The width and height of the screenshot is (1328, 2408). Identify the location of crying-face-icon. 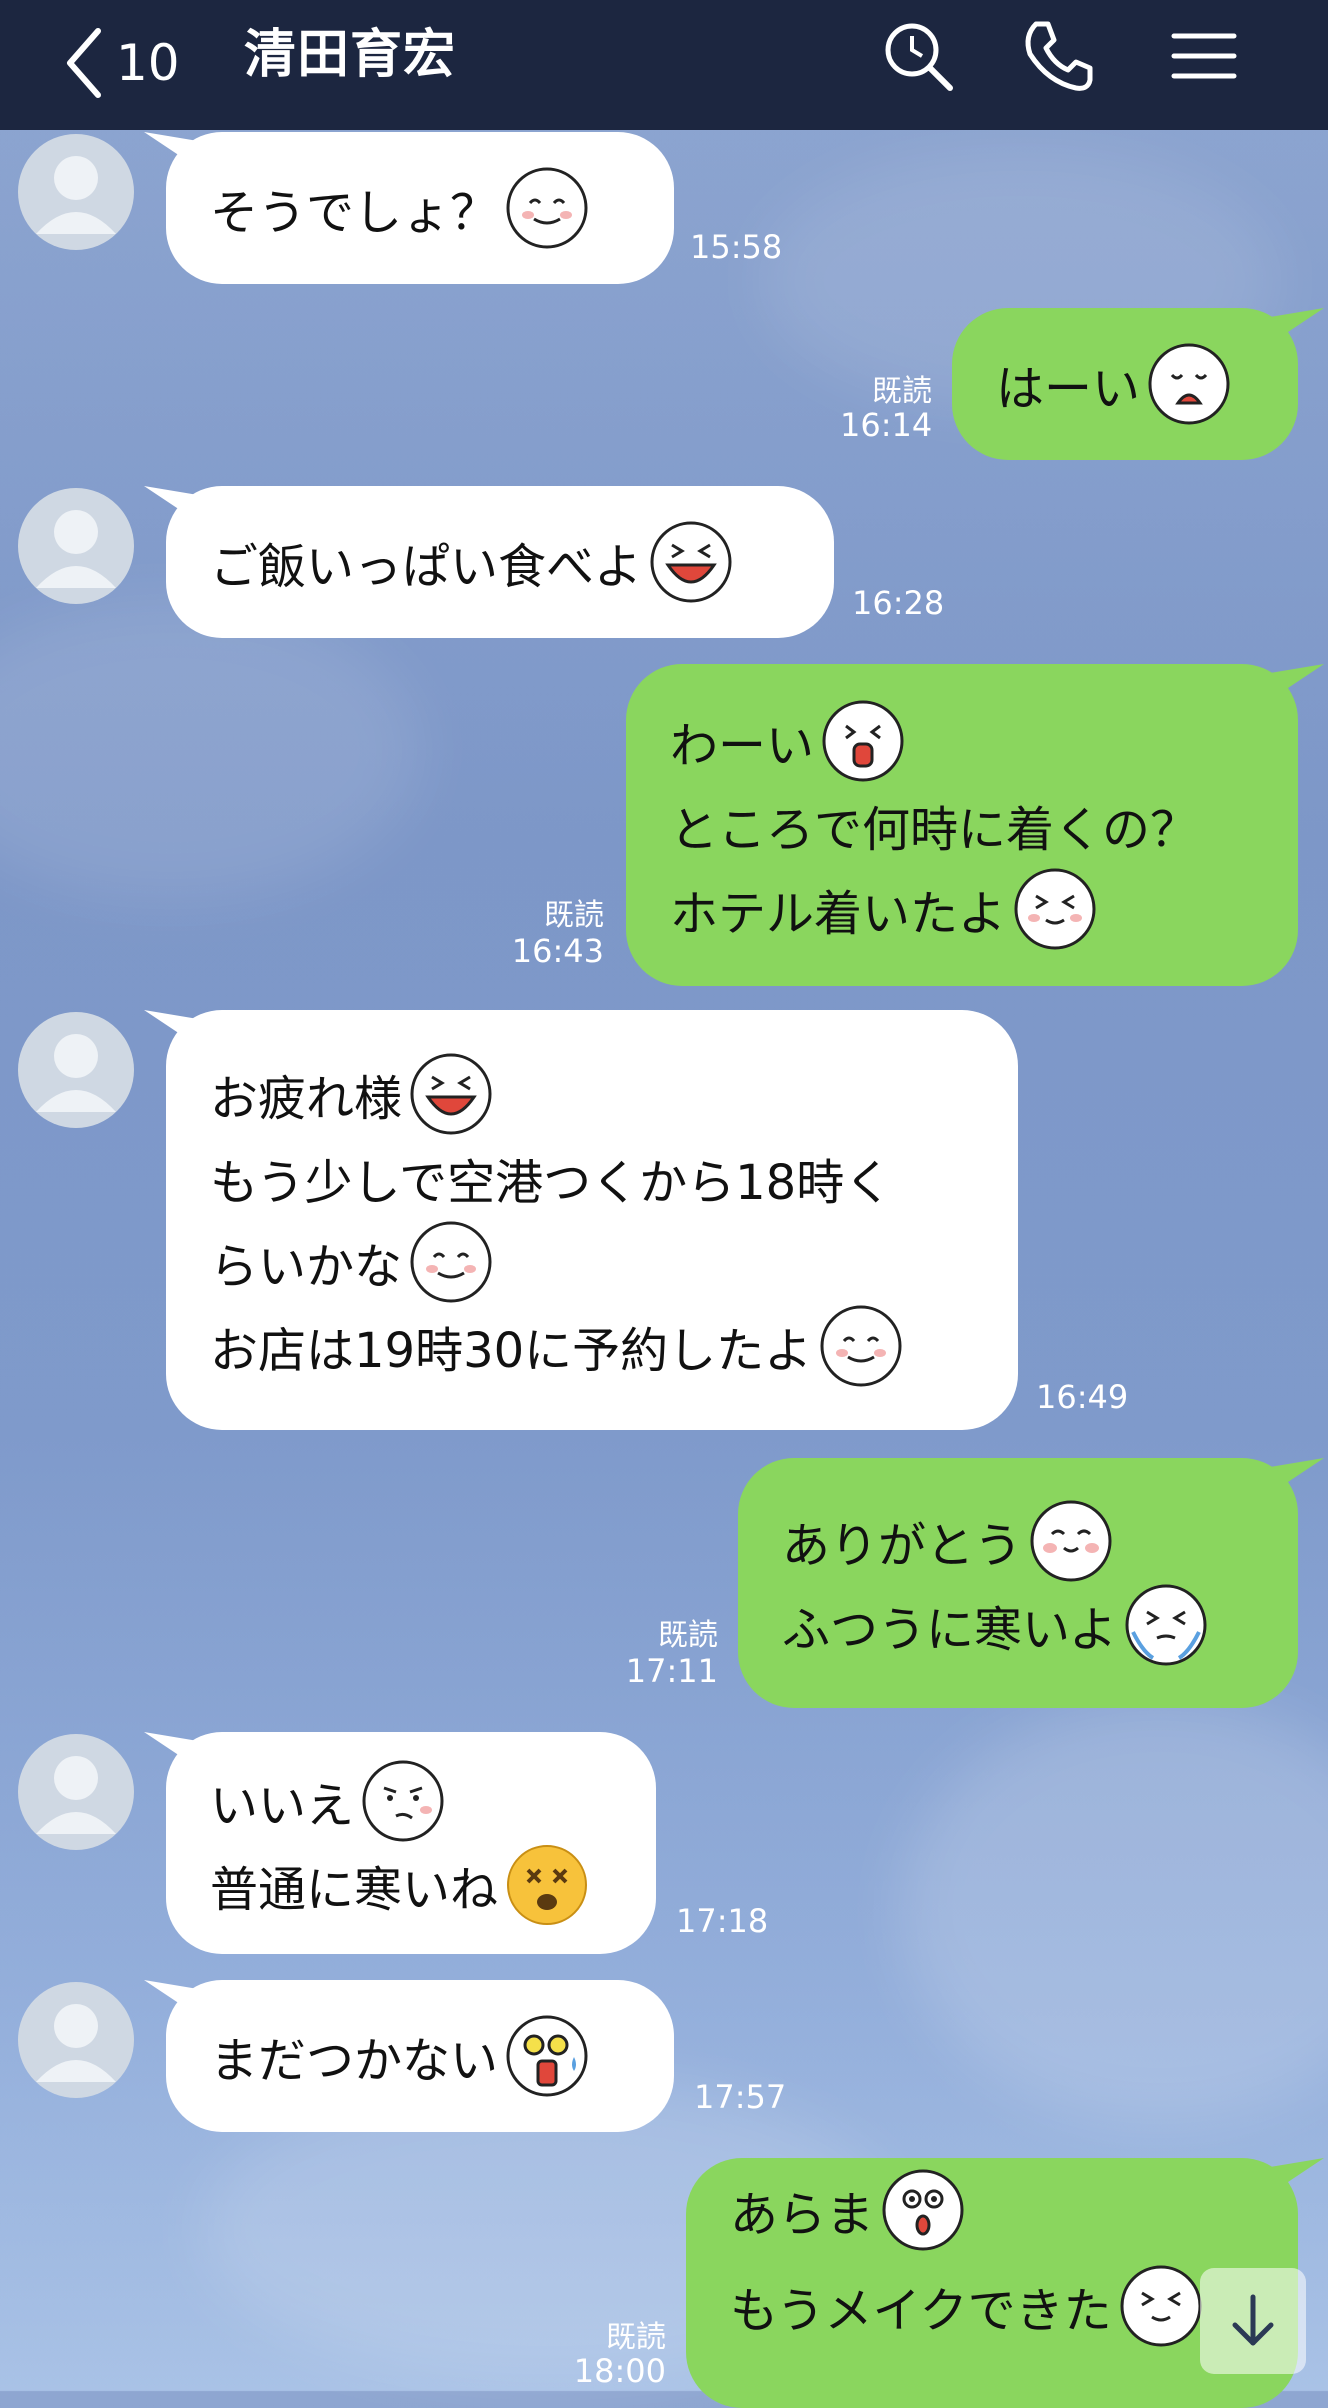
(1189, 384).